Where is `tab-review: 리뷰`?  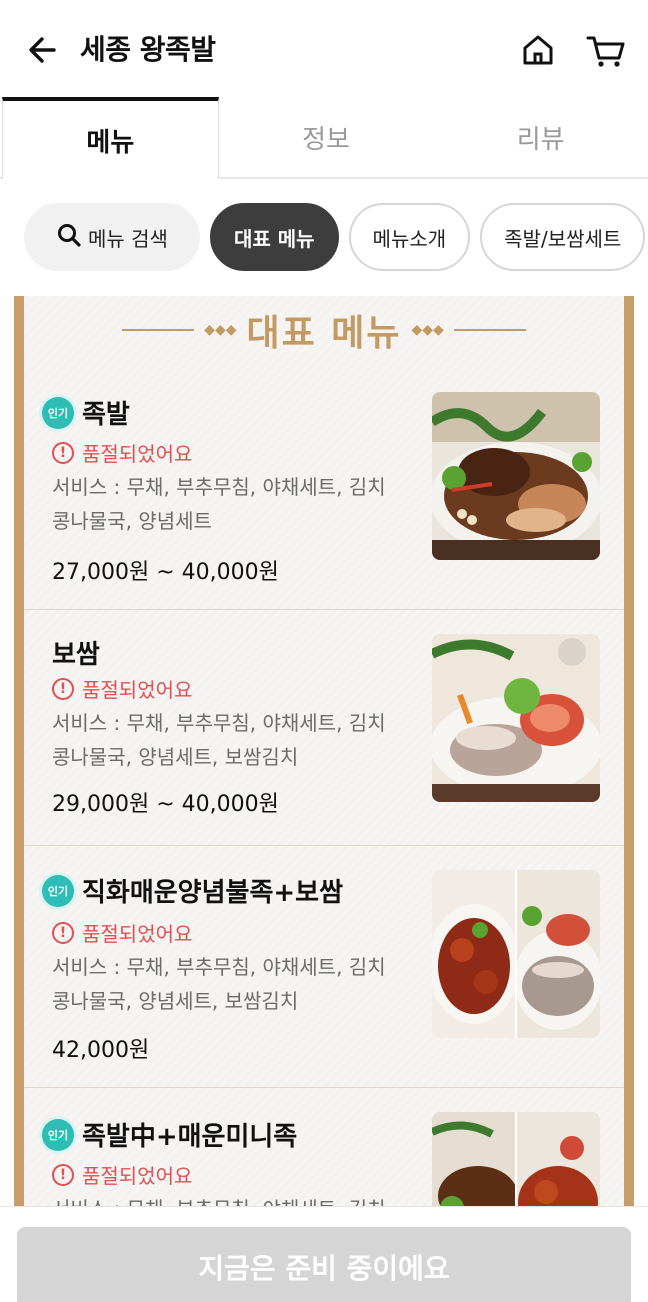
tab-review: 리뷰 is located at coordinates (540, 137).